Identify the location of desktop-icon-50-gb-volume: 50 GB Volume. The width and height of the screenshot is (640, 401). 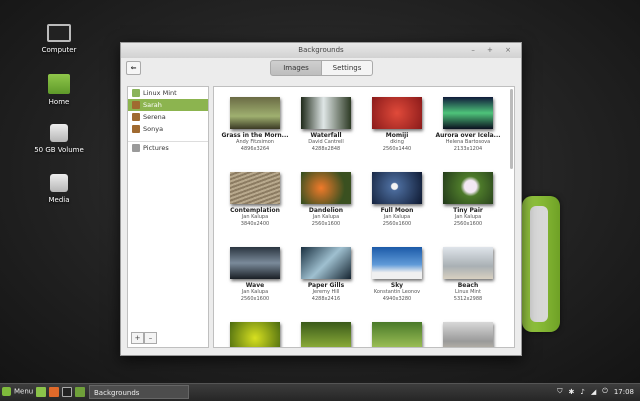
(59, 139).